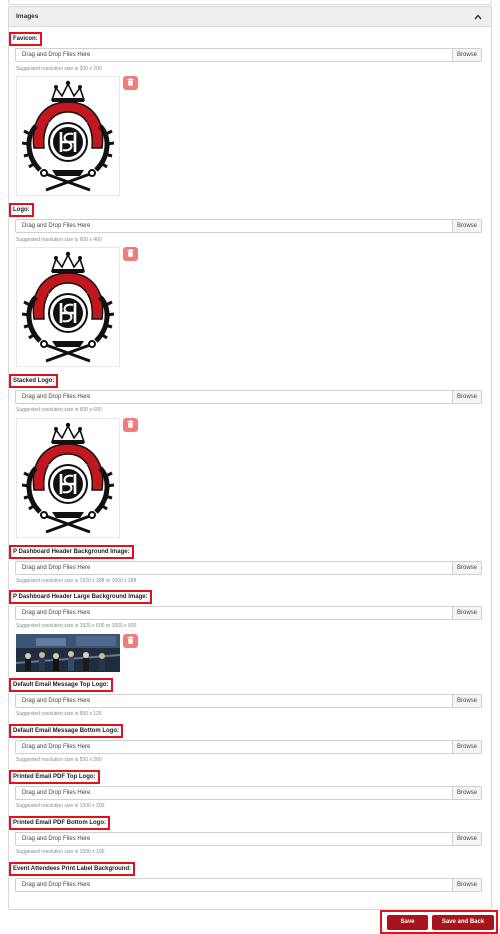  I want to click on pdf-top-logo-dropzone: Drag and Drop Files Here Browse, so click(248, 793).